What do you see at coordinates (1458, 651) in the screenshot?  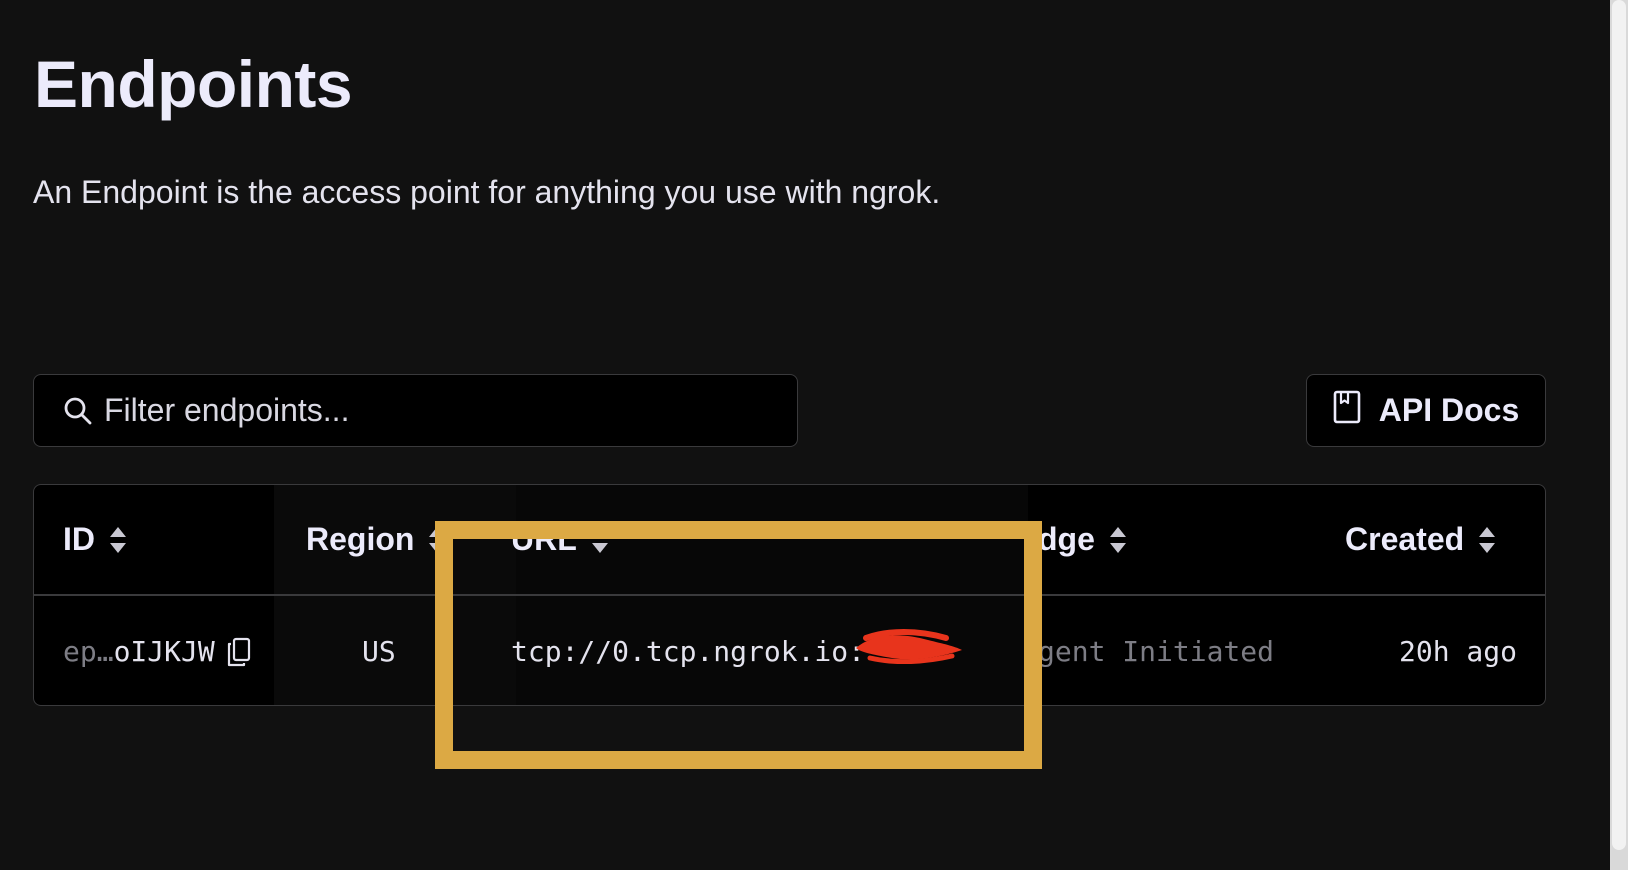 I see `cell-created: 20h ago` at bounding box center [1458, 651].